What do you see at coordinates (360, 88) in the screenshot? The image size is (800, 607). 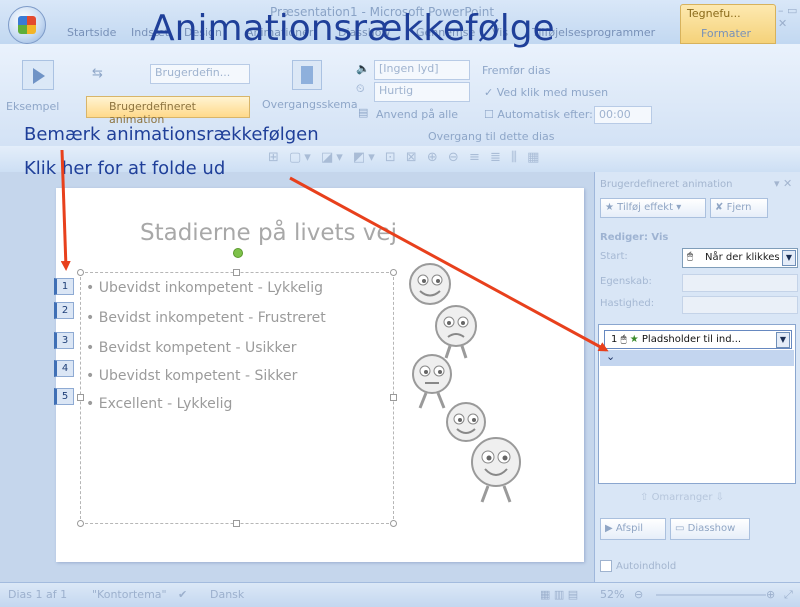 I see `speed-icon: ⏲` at bounding box center [360, 88].